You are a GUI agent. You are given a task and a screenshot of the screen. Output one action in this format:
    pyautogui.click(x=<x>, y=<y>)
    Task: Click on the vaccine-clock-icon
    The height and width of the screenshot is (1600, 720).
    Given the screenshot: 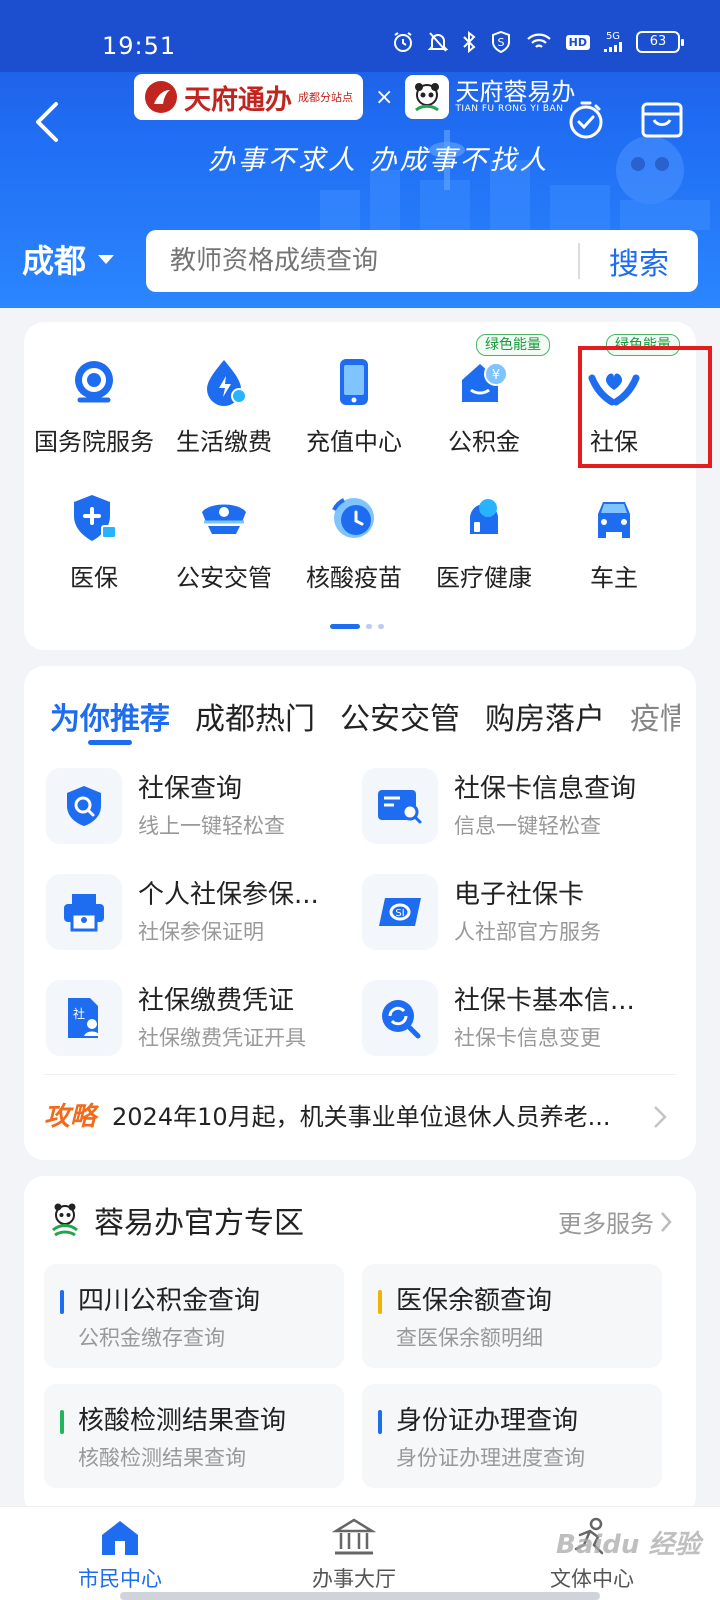 What is the action you would take?
    pyautogui.click(x=353, y=518)
    